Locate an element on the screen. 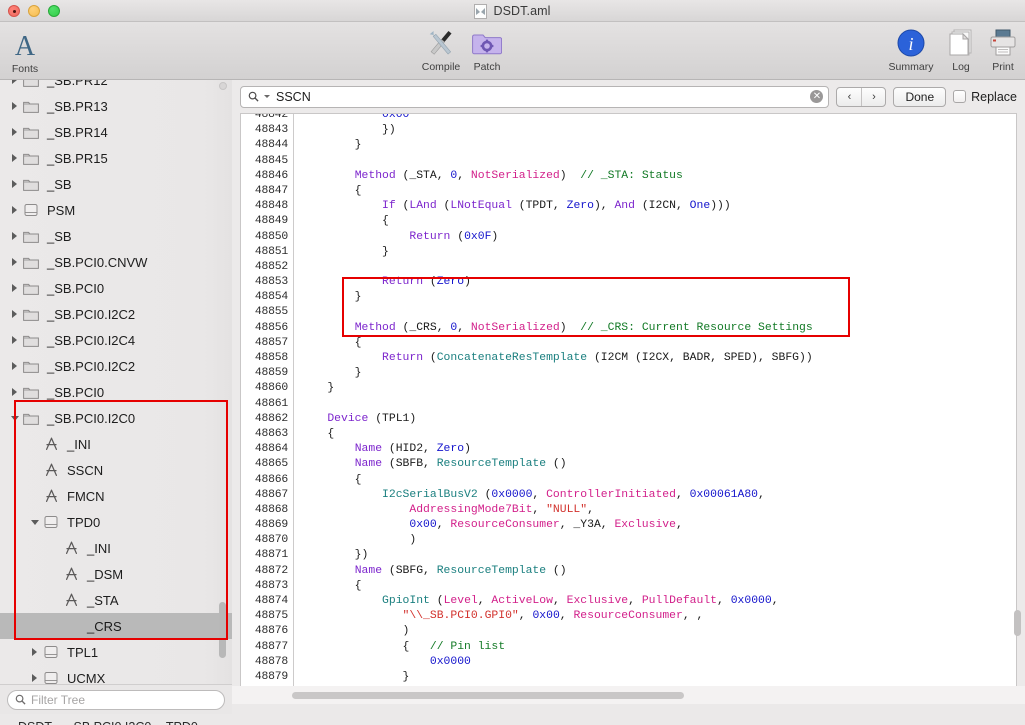  editor-vertical-scrollbar-track is located at coordinates (1017, 400).